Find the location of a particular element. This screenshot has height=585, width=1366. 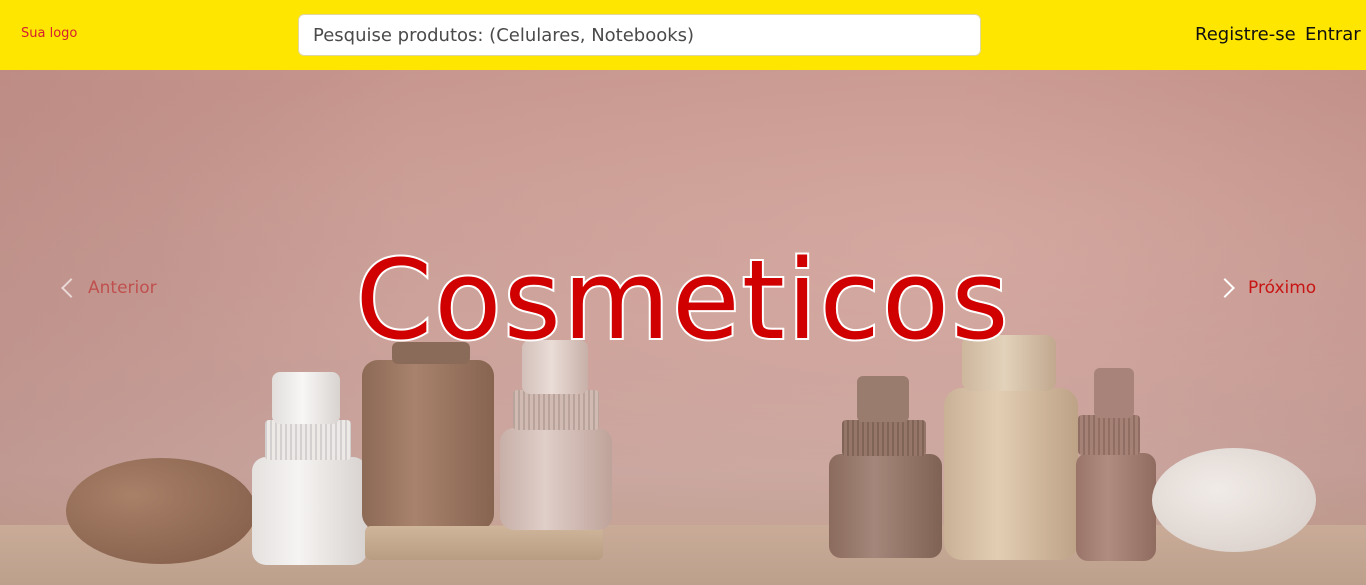

carousel-next-button: Próximo is located at coordinates (1266, 288).